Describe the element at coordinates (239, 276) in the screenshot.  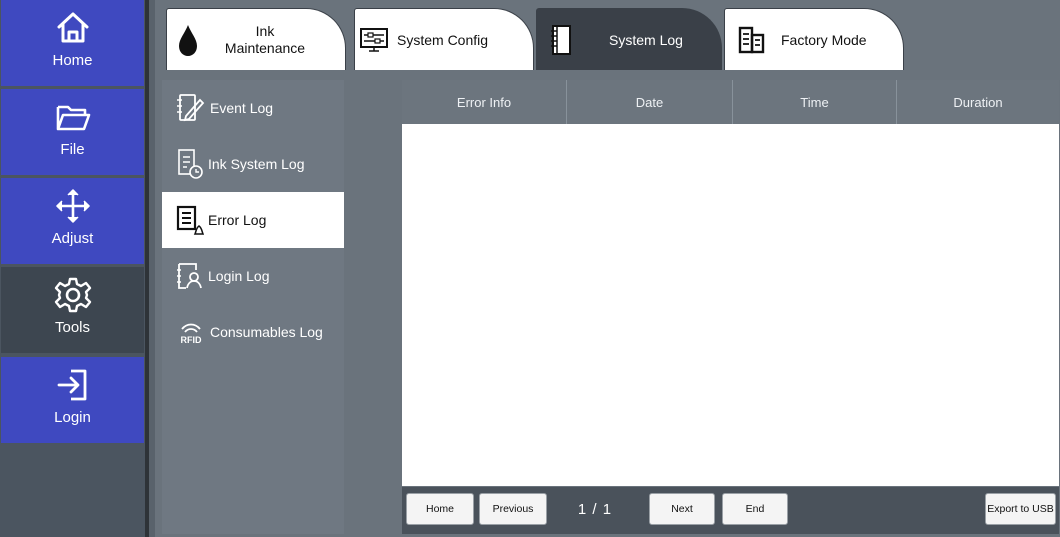
I see `submenu-login-log-label: Login Log` at that location.